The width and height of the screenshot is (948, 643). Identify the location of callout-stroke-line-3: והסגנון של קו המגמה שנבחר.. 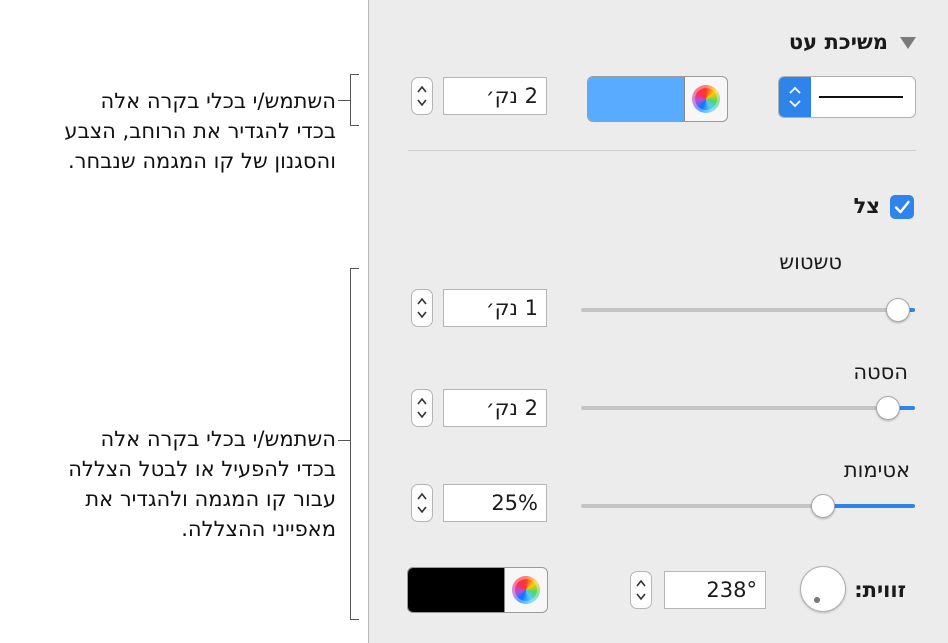
(201, 161).